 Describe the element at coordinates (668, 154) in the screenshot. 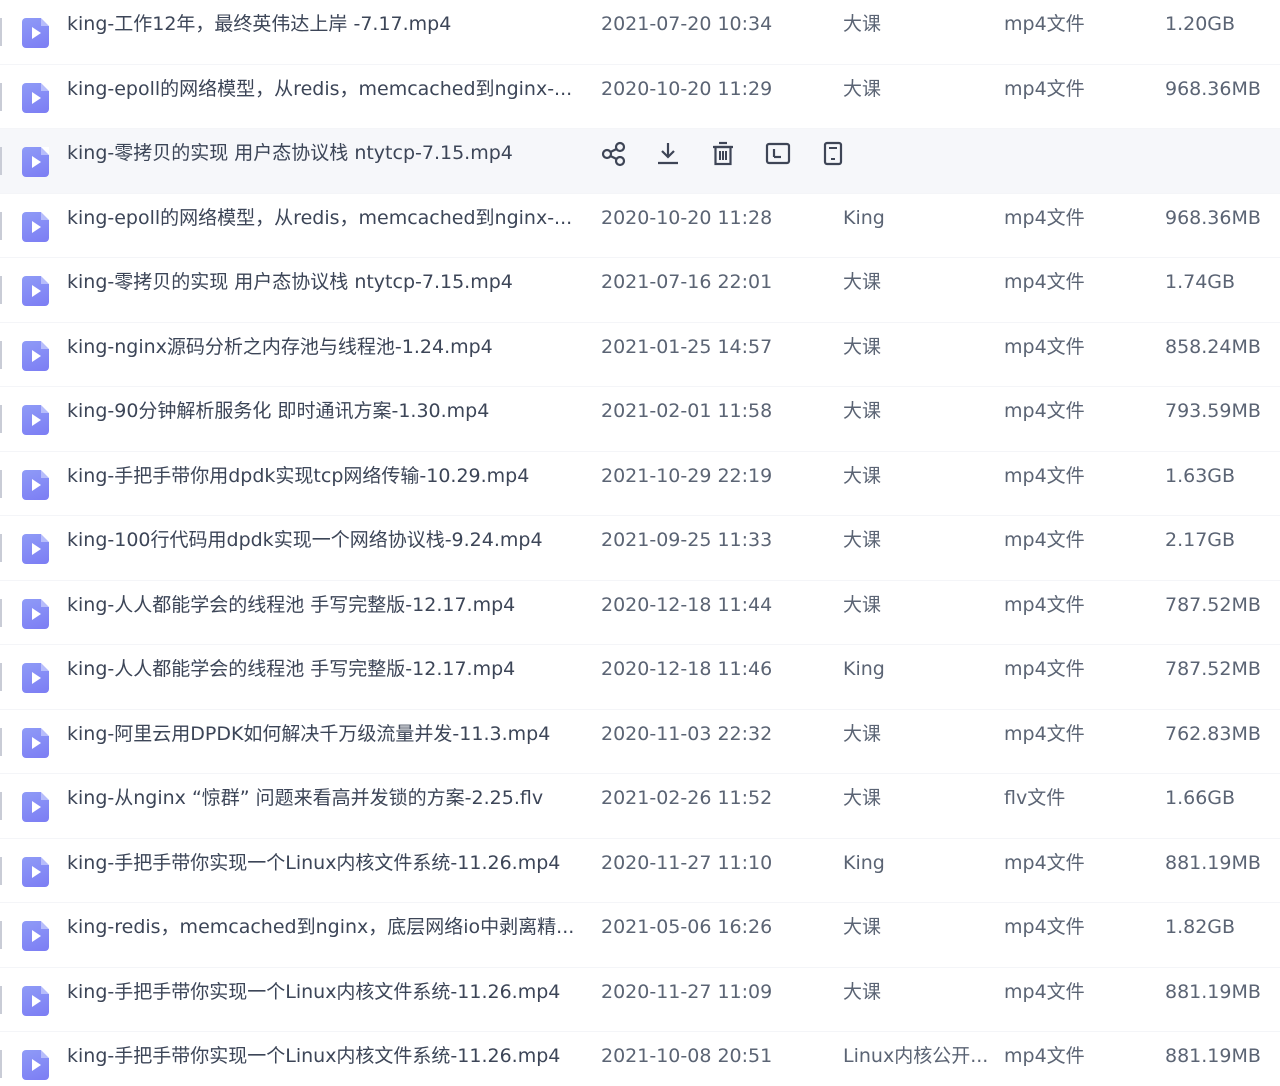

I see `download-icon` at that location.